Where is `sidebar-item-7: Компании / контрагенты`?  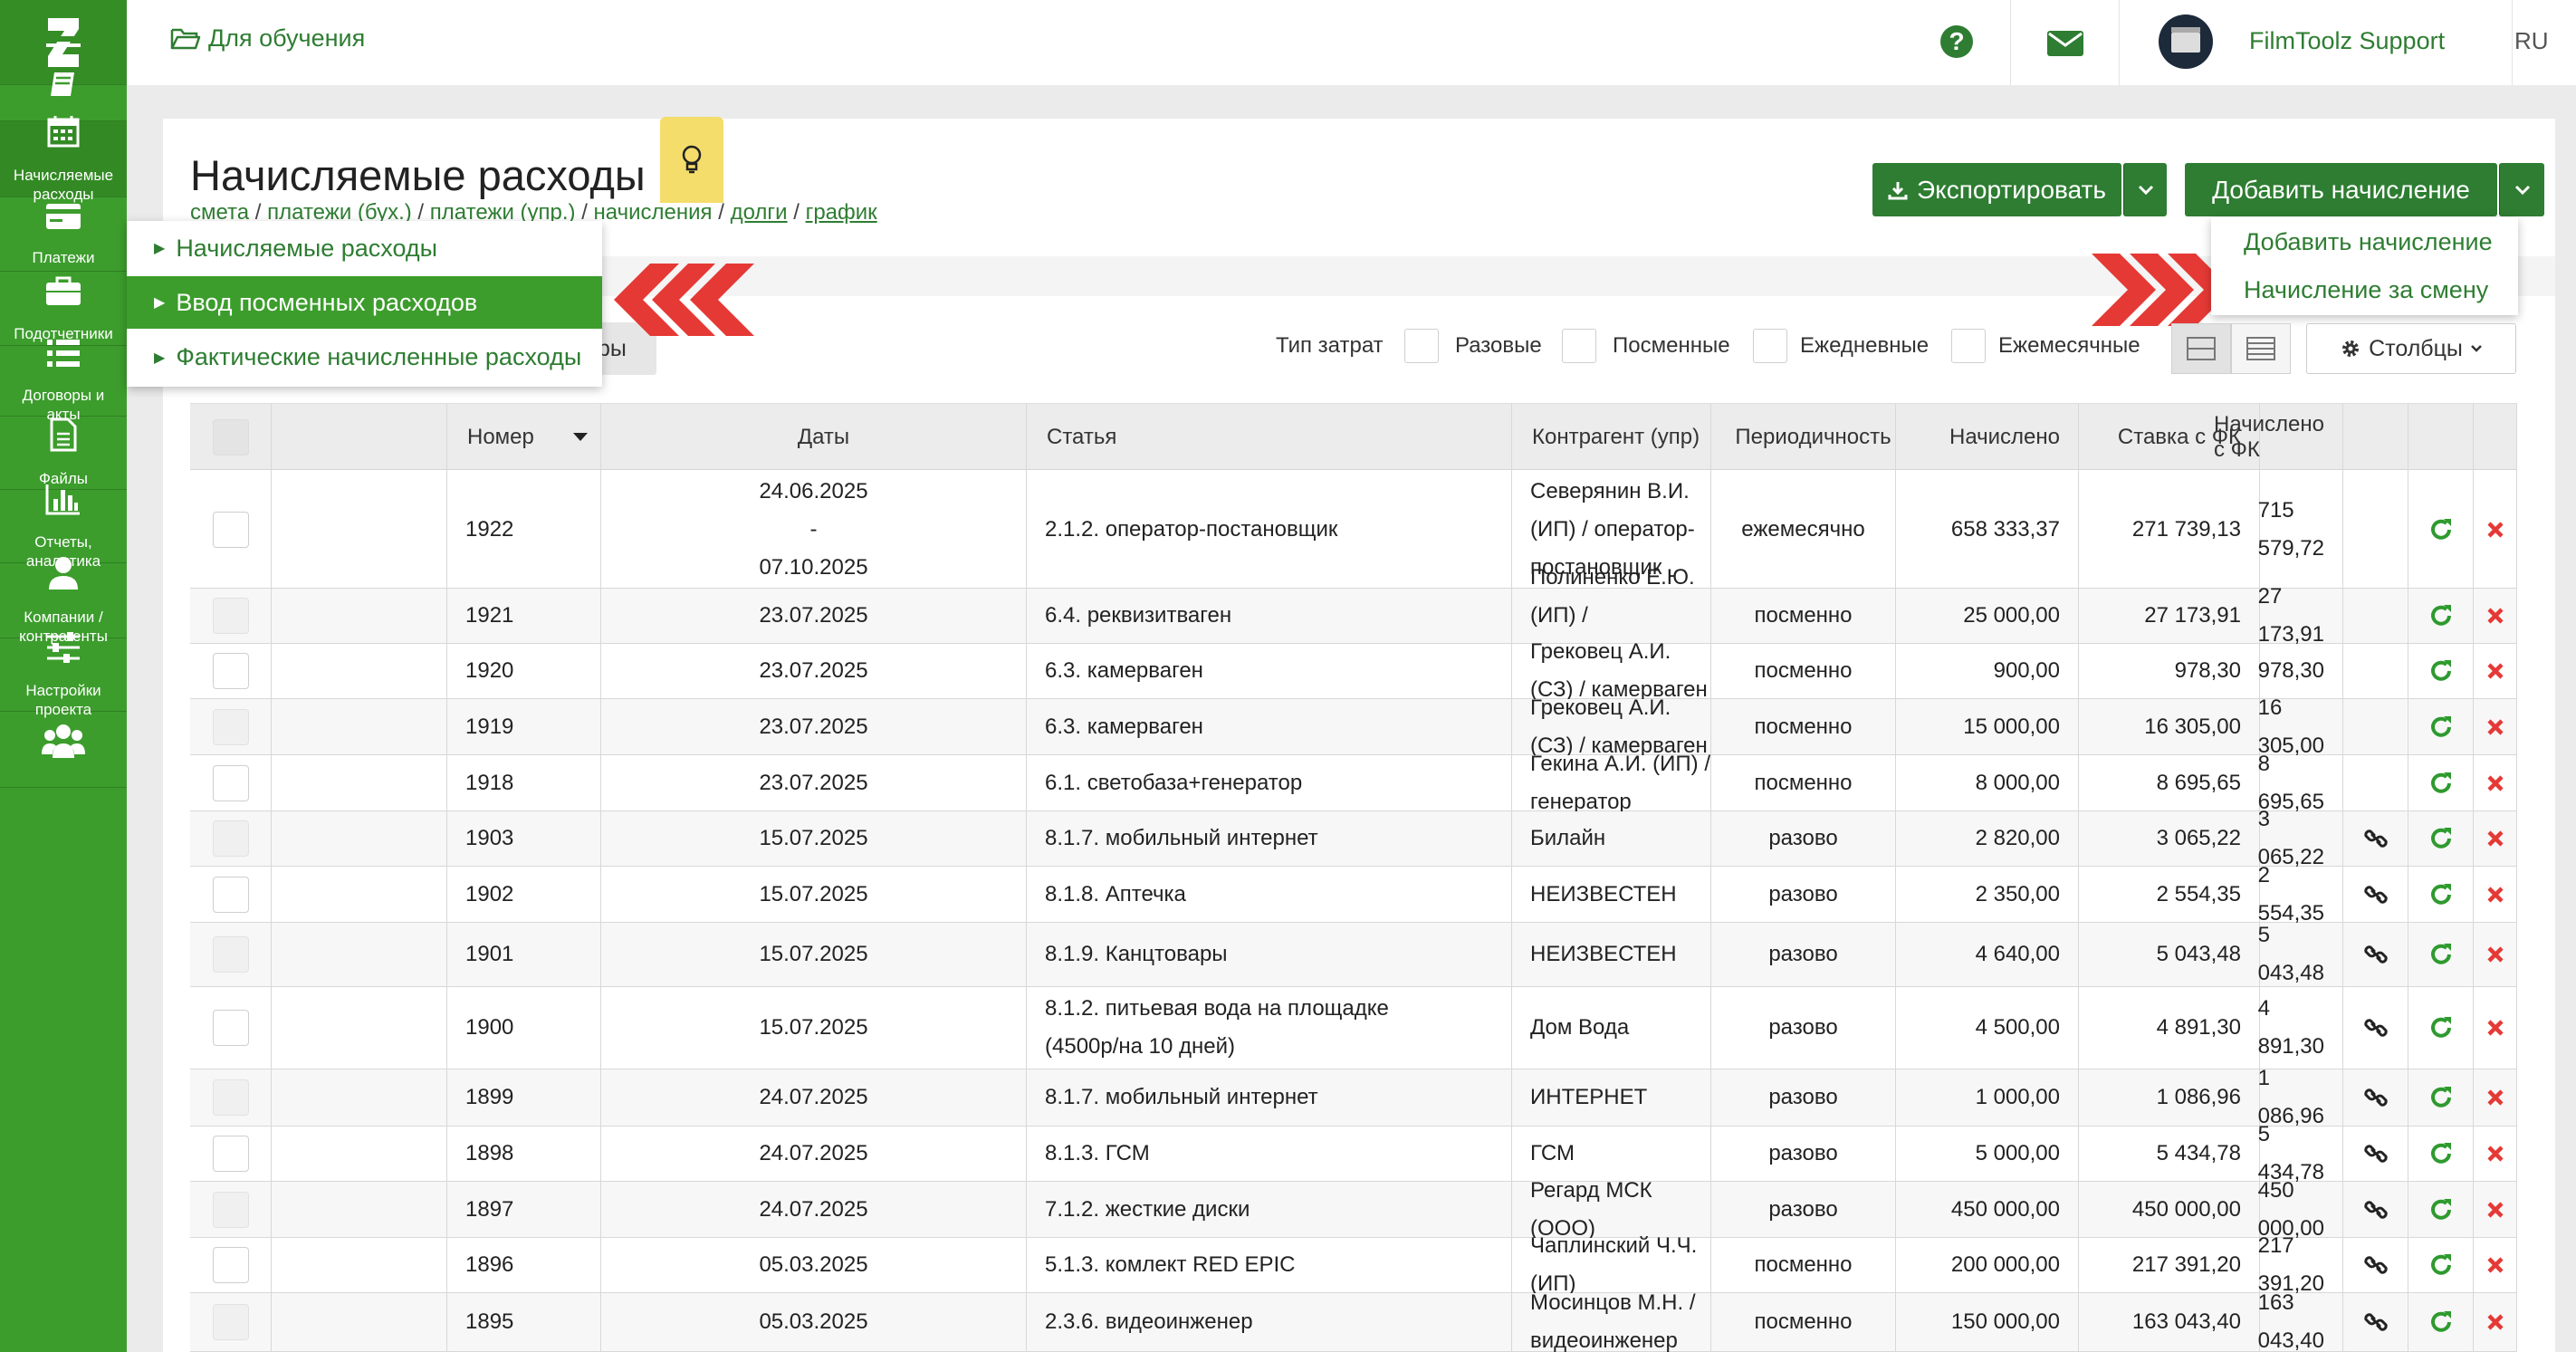
sidebar-item-7: Компании / контрагенты is located at coordinates (63, 600).